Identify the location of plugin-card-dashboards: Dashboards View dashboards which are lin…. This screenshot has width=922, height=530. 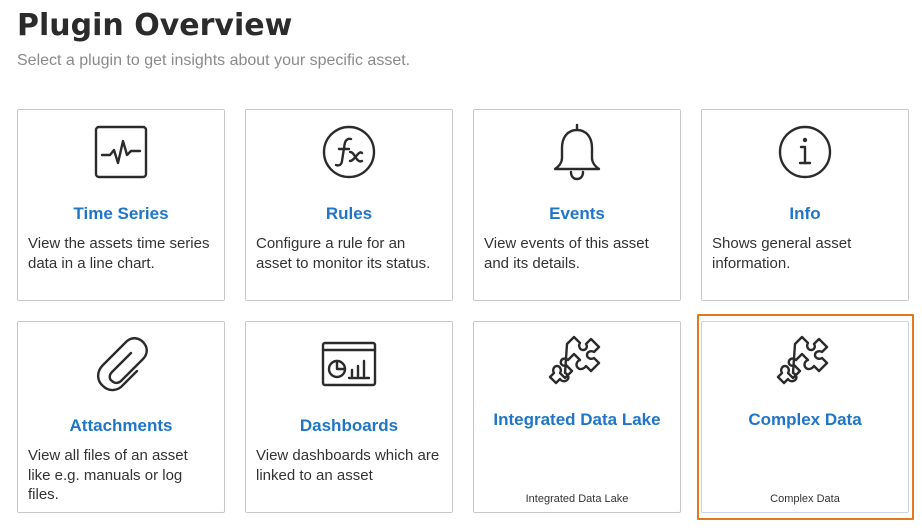
(349, 417).